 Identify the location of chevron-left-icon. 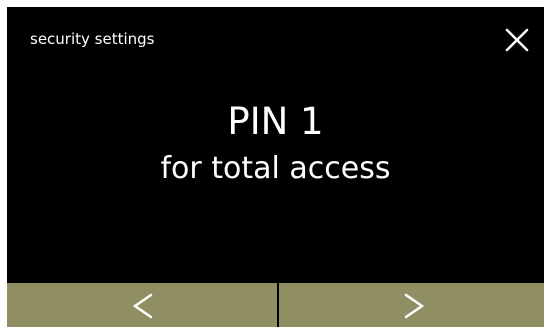
(142, 306).